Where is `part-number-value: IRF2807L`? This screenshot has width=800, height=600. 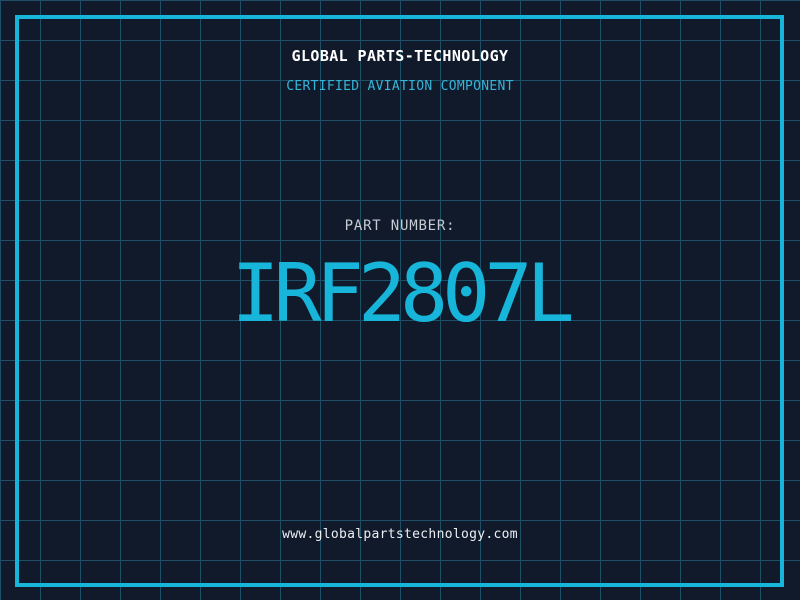
part-number-value: IRF2807L is located at coordinates (402, 293).